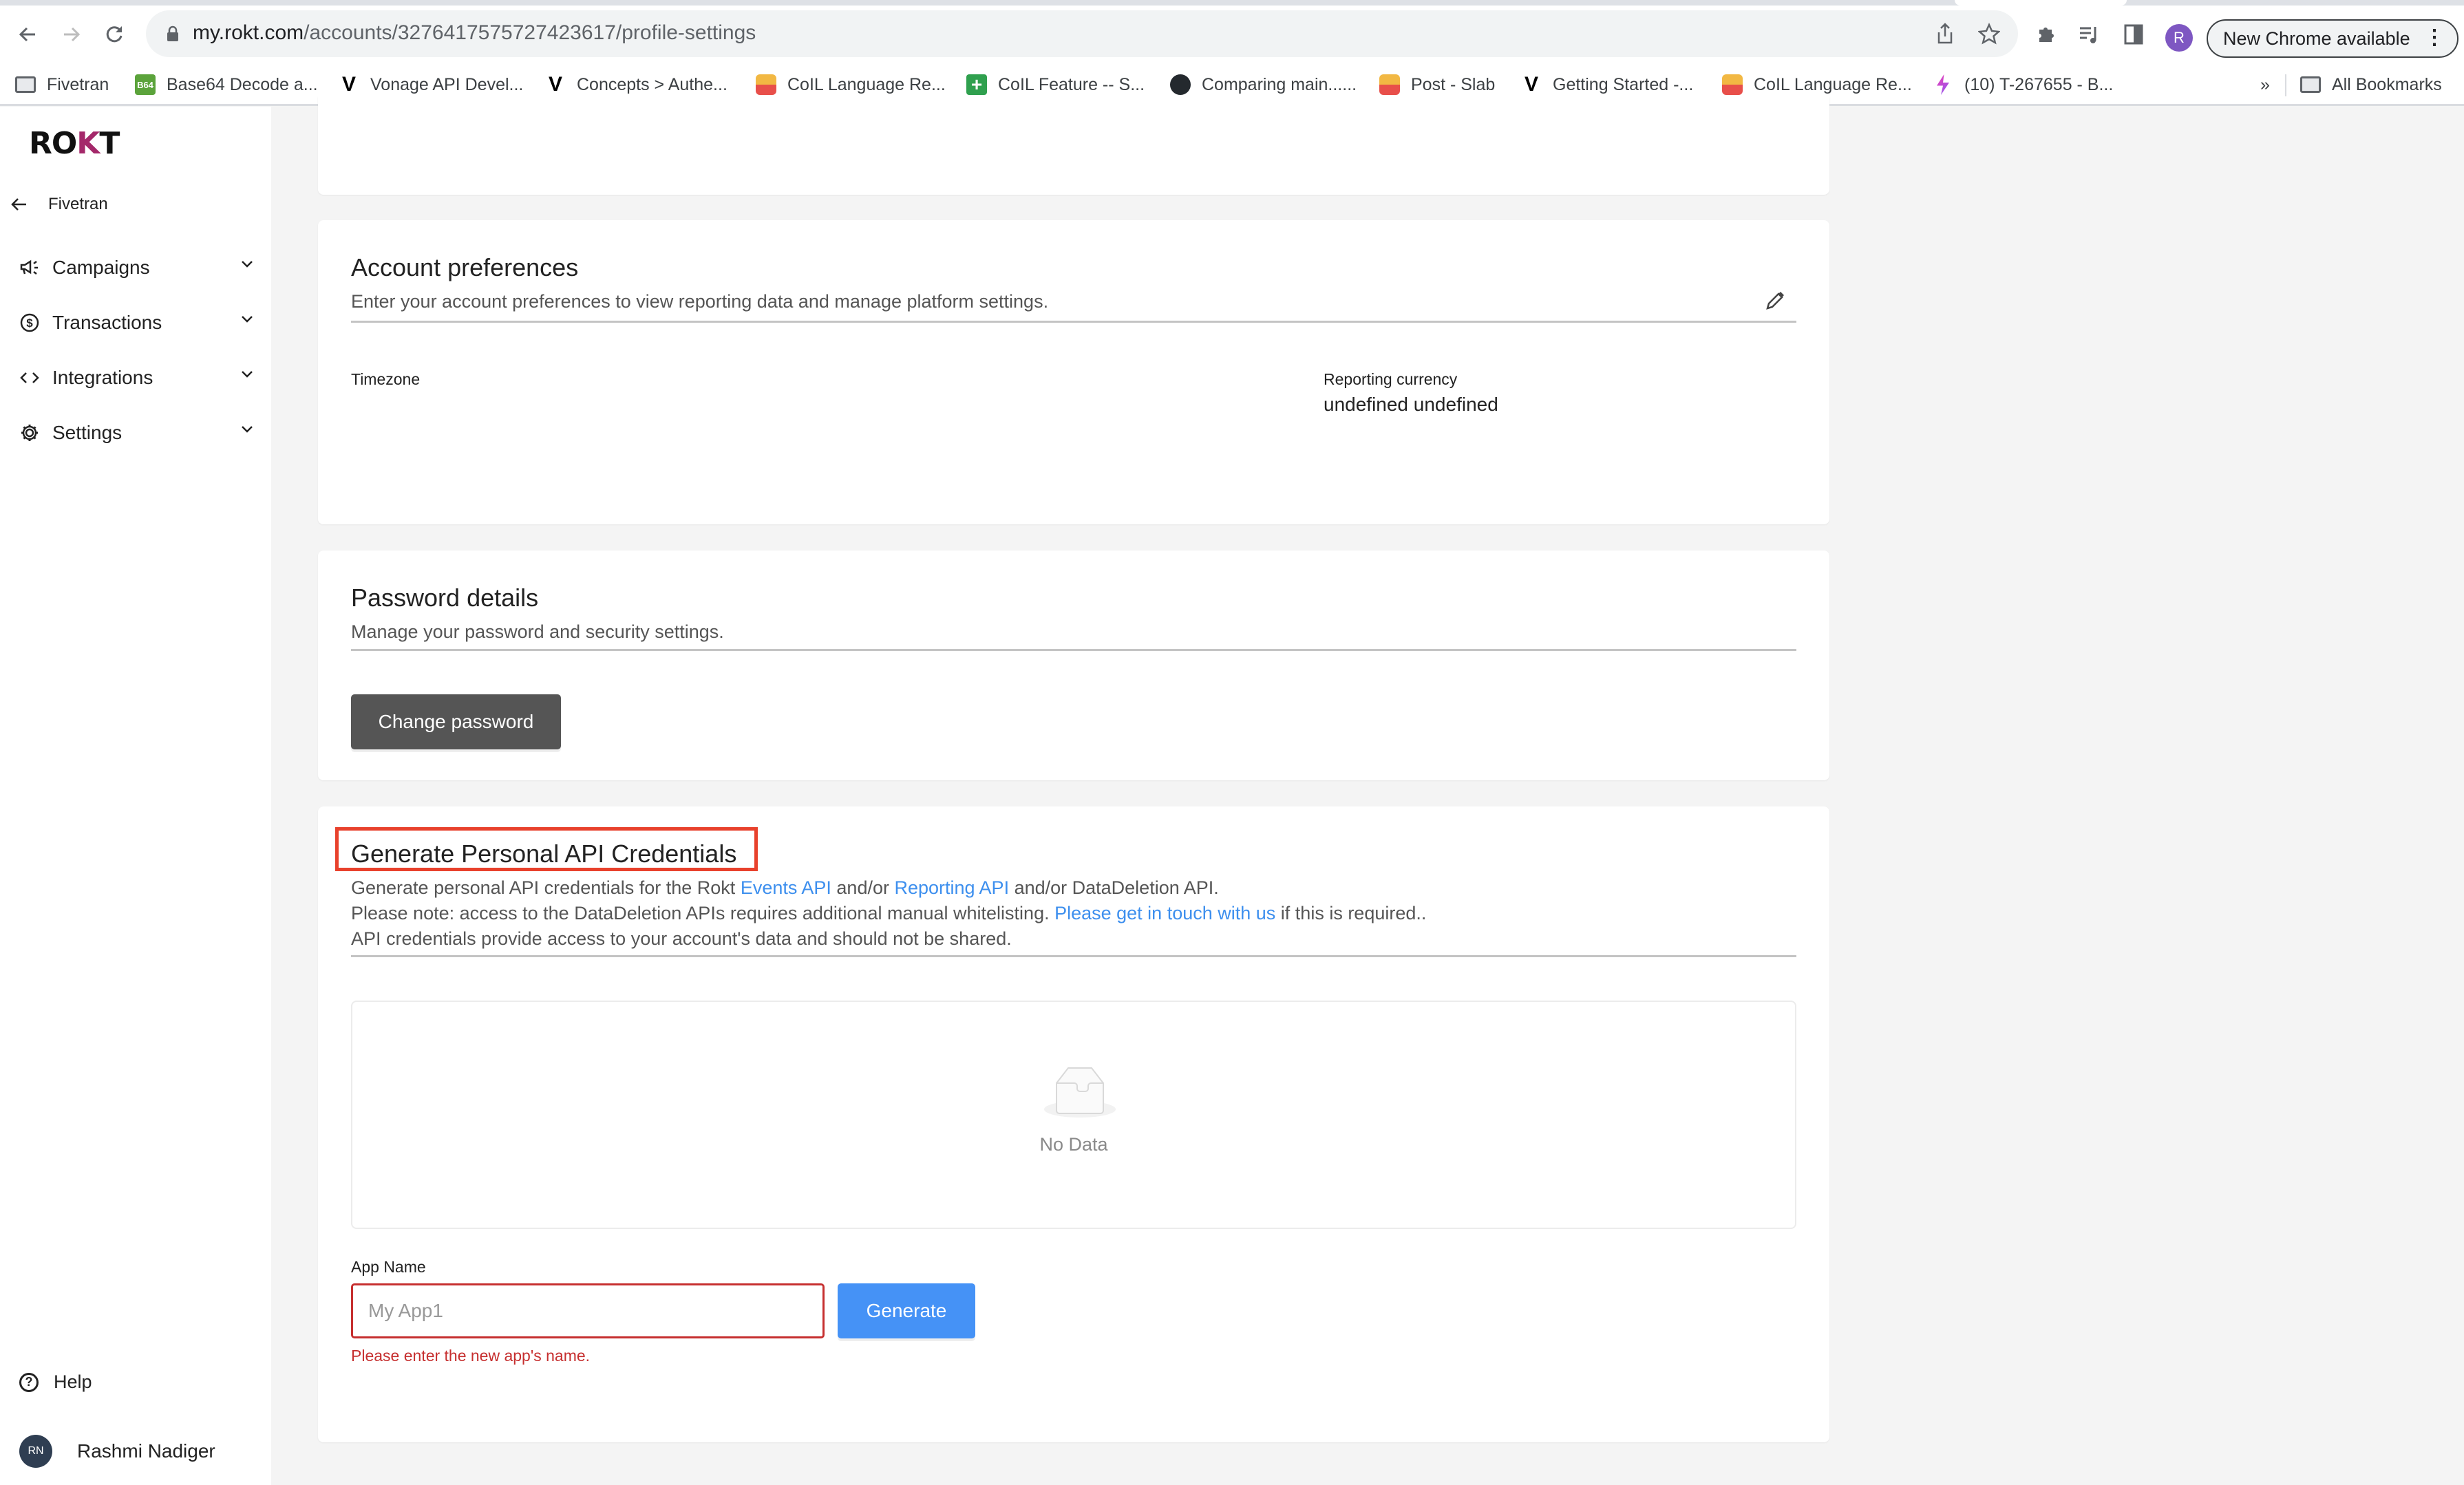 The height and width of the screenshot is (1485, 2464). Describe the element at coordinates (907, 1310) in the screenshot. I see `generate-button: Generate` at that location.